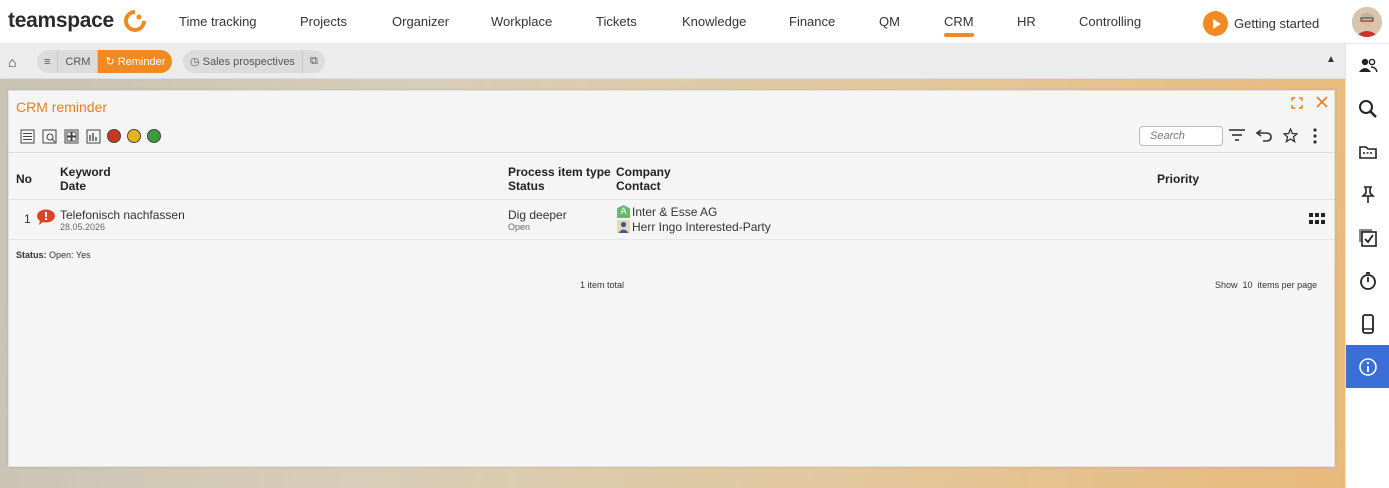  Describe the element at coordinates (1215, 23) in the screenshot. I see `play-icon` at that location.